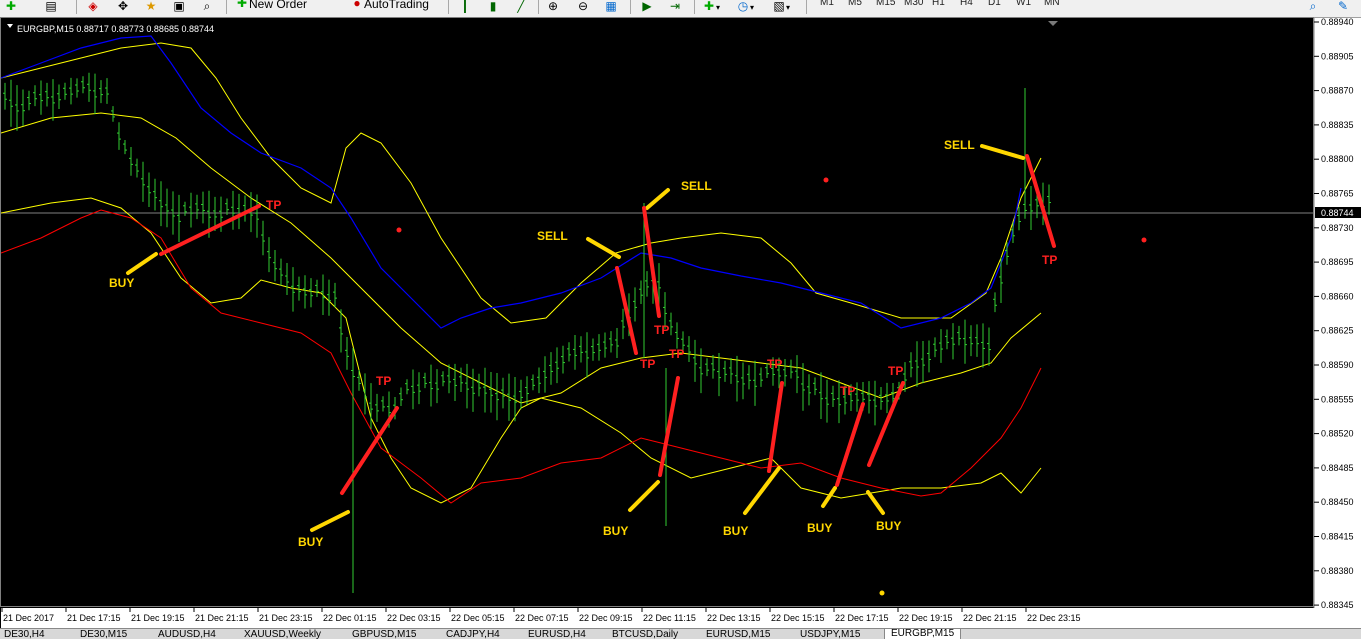  I want to click on line-chart-button: ╱, so click(521, 7).